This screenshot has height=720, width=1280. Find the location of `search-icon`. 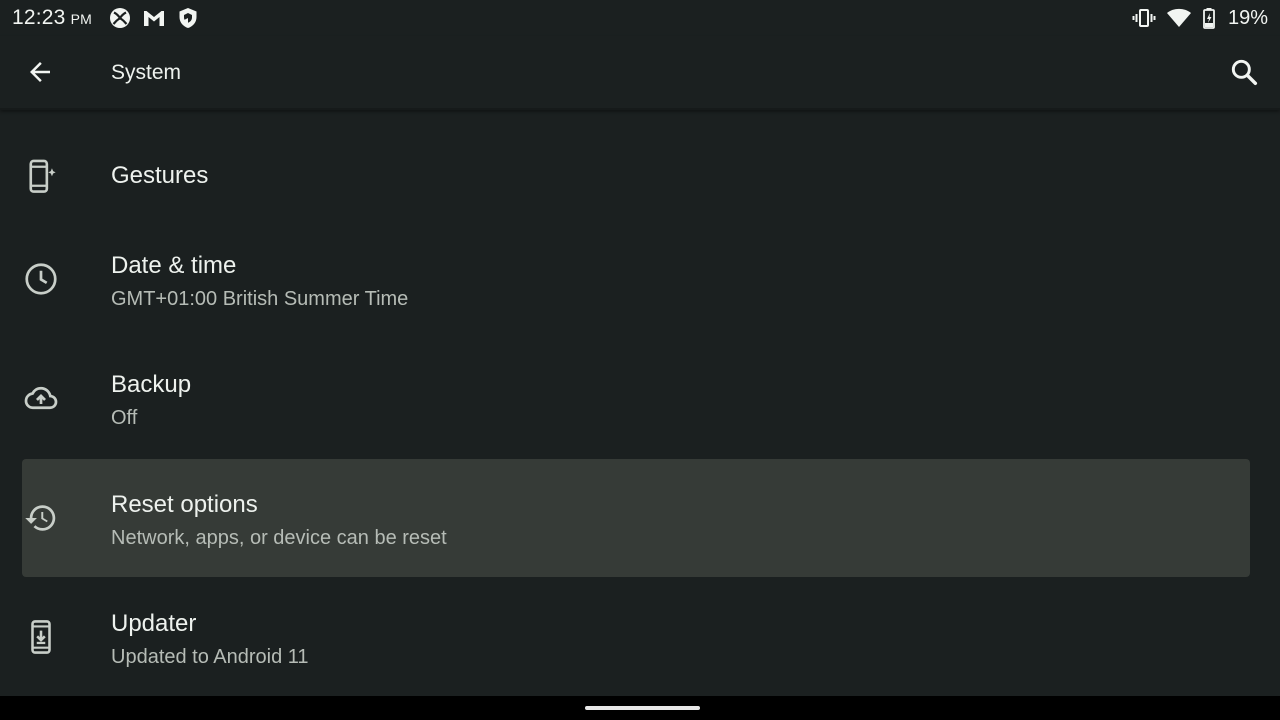

search-icon is located at coordinates (1244, 72).